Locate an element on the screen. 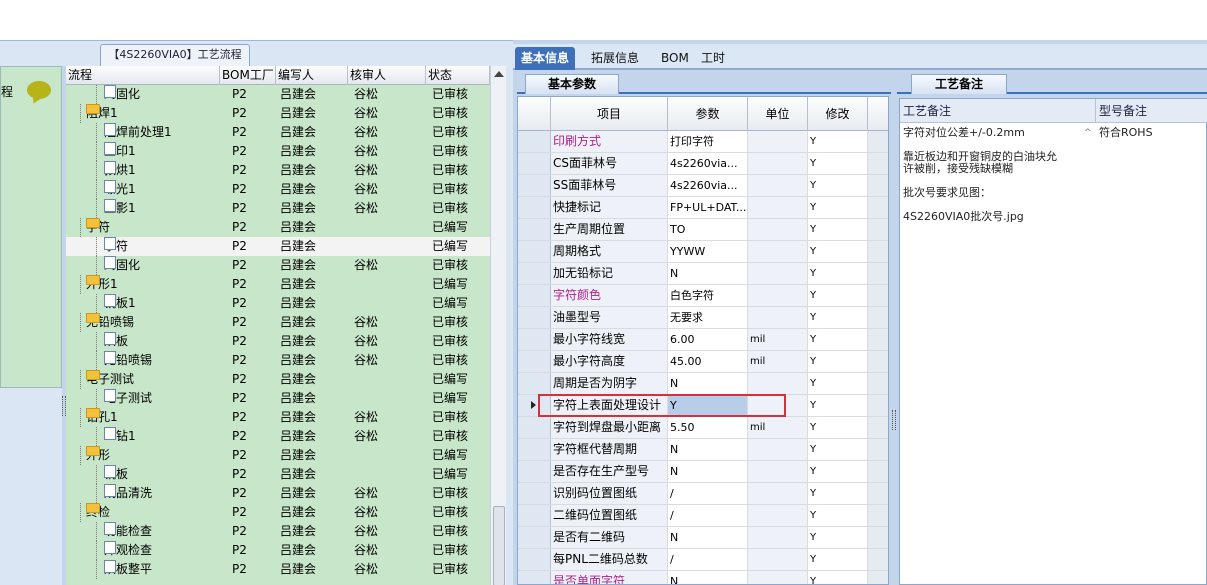  tree-node: 无铅喷锡 is located at coordinates (128, 360).